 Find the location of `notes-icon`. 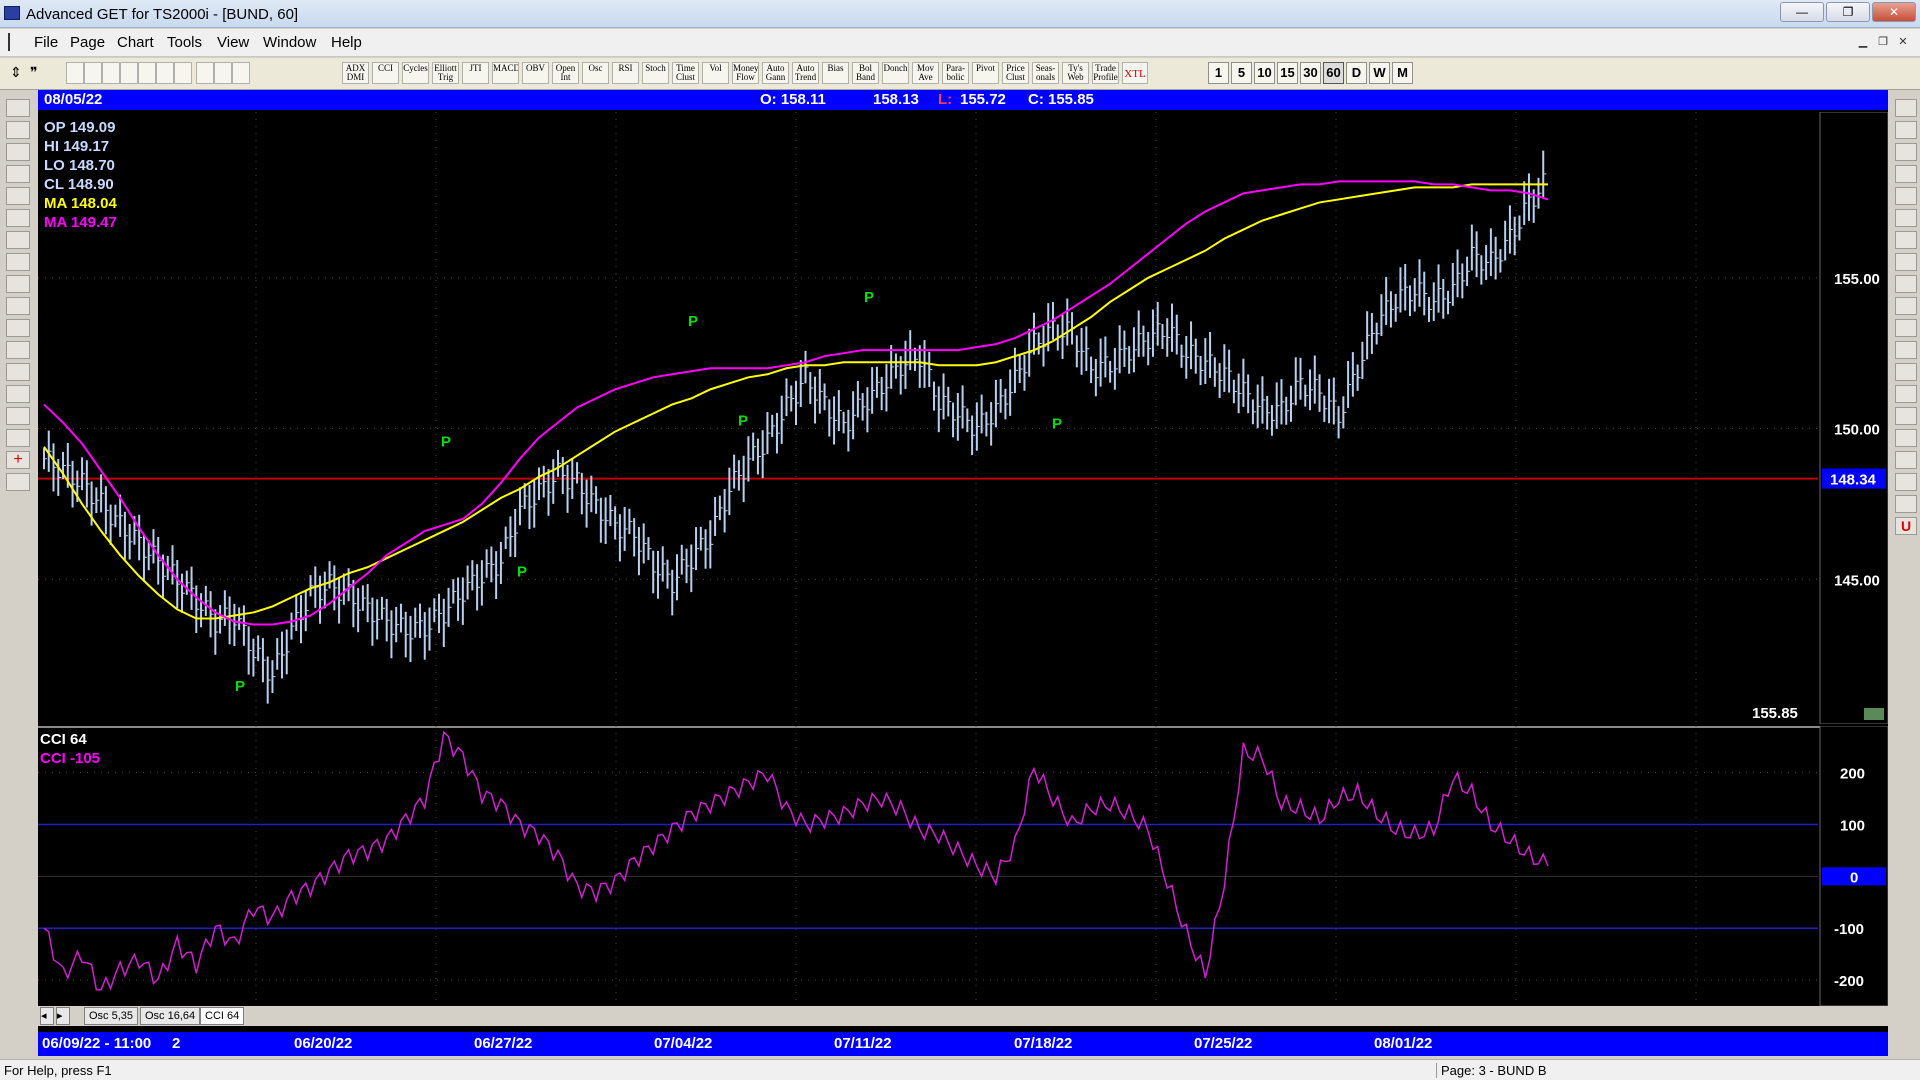

notes-icon is located at coordinates (1906, 504).